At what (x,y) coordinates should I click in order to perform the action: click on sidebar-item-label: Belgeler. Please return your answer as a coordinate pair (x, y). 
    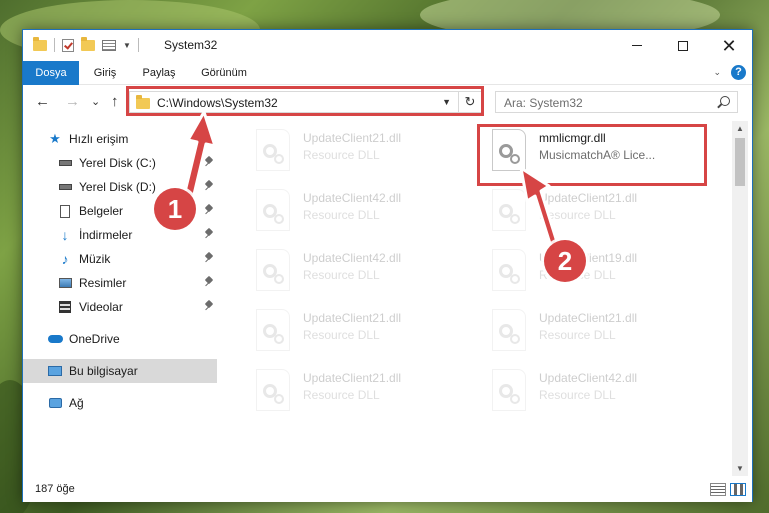
    Looking at the image, I should click on (101, 211).